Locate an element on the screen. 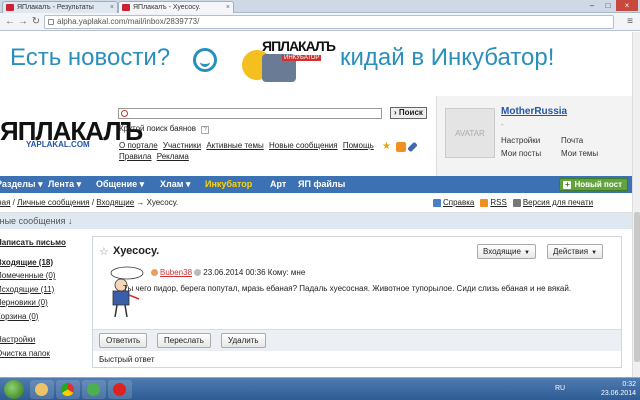 The width and height of the screenshot is (640, 400). taskbar-opera is located at coordinates (120, 389).